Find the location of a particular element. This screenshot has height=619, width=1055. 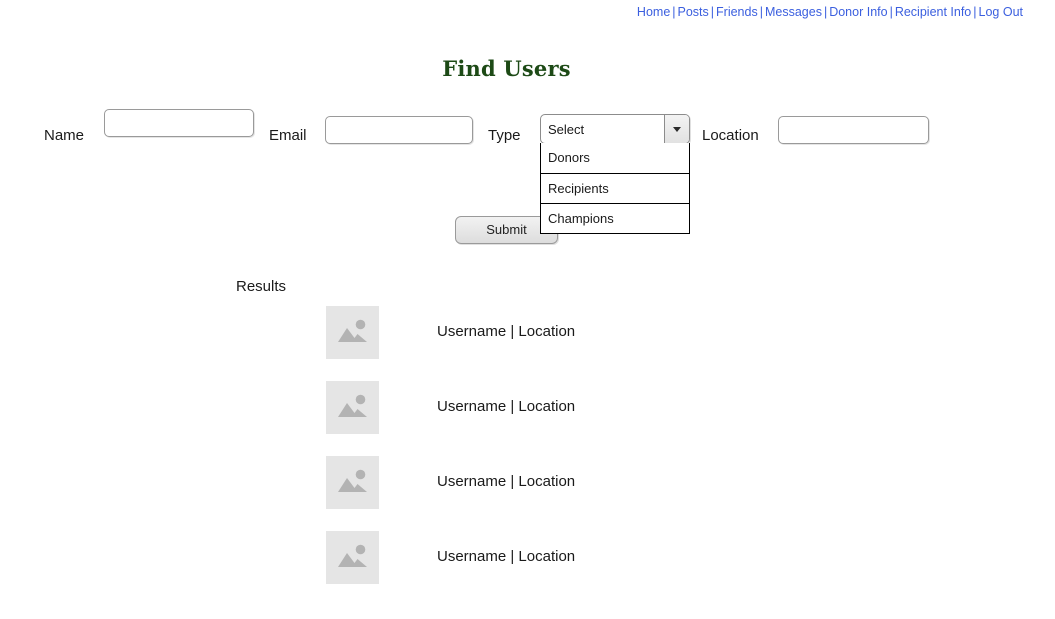

search-form: Name Email Type Location is located at coordinates (527, 129).